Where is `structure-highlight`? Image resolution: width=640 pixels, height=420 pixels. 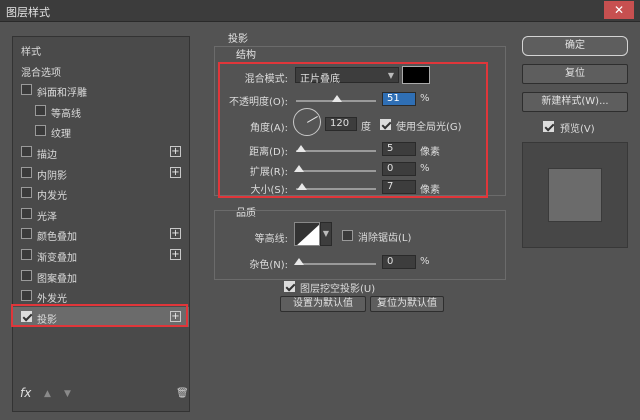 structure-highlight is located at coordinates (353, 130).